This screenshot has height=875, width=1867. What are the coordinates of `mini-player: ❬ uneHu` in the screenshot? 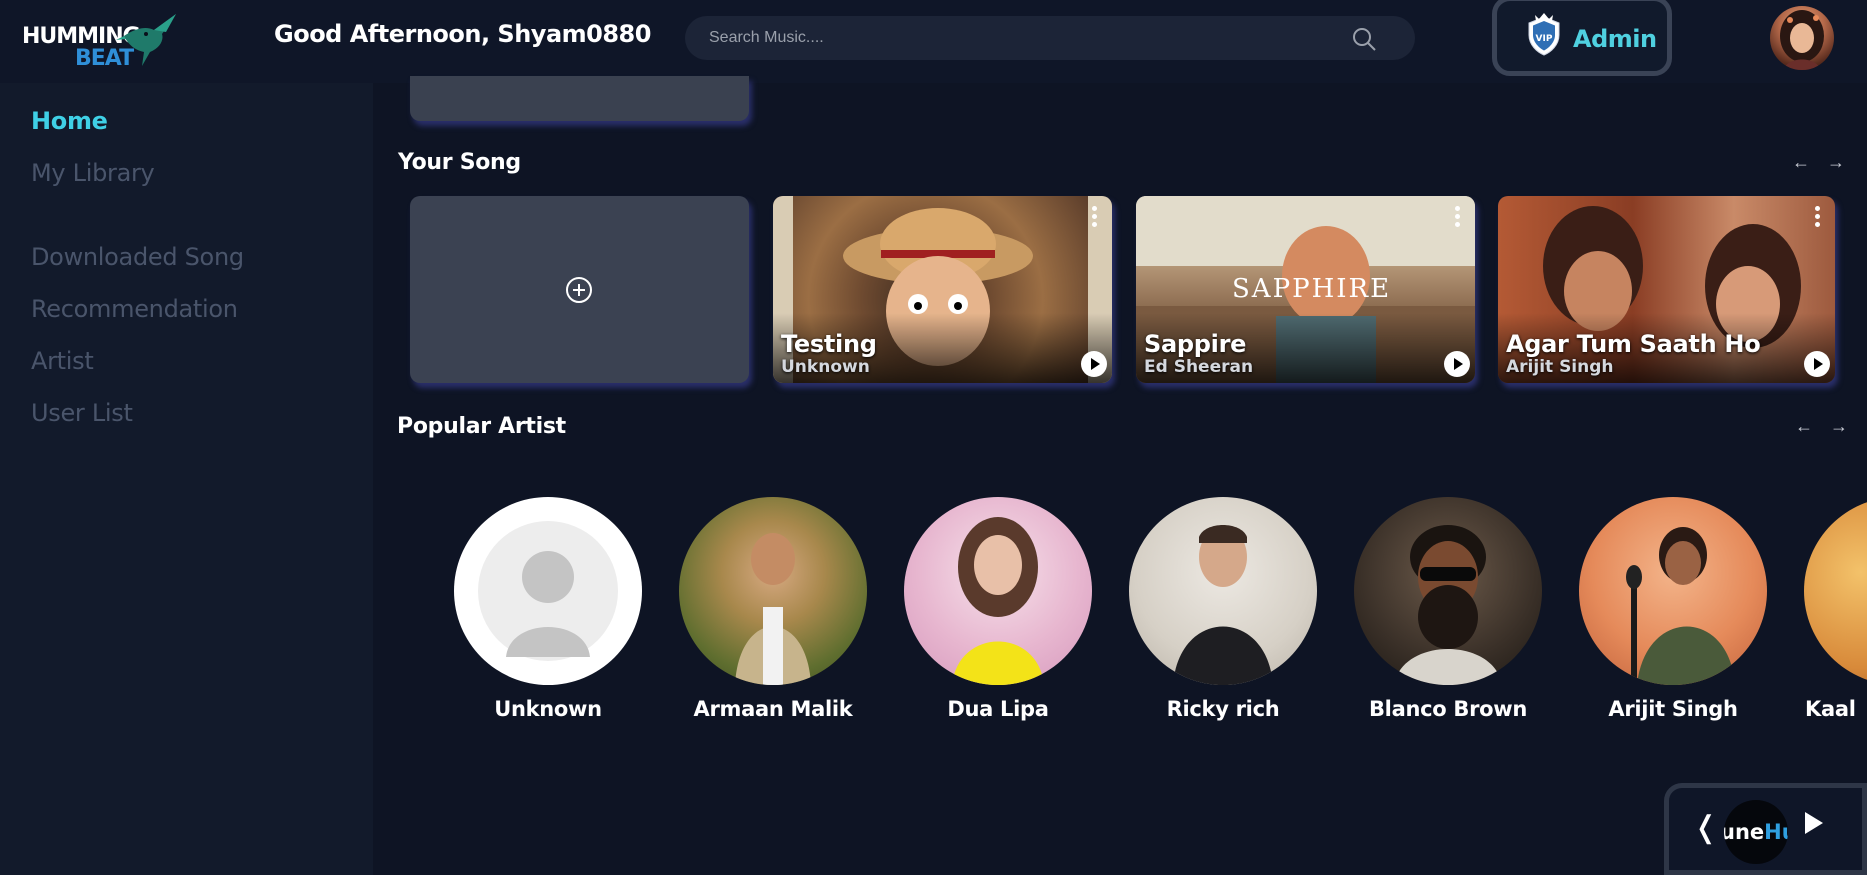 It's located at (1765, 829).